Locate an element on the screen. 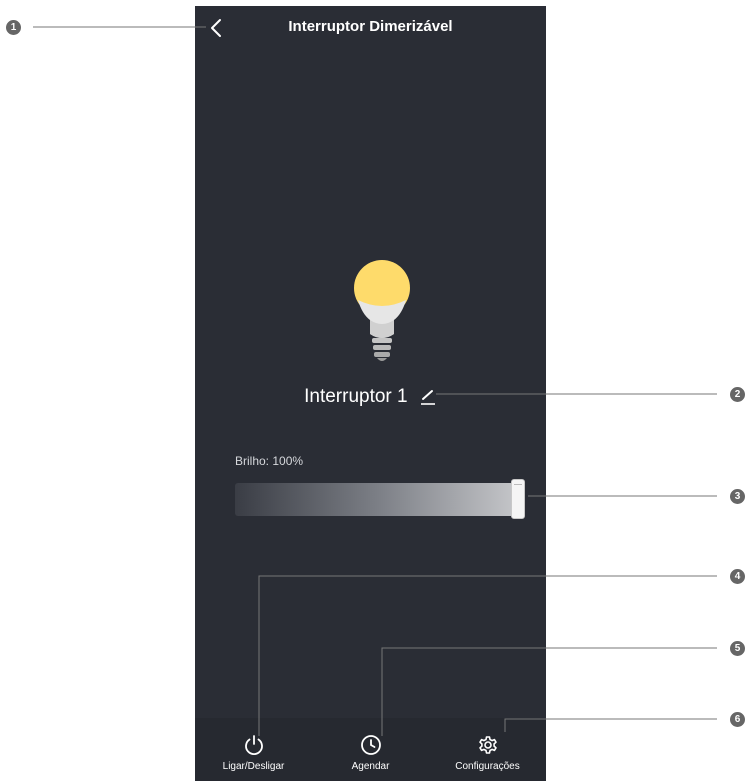 This screenshot has width=751, height=781. brightness-label: Brilho: 100% is located at coordinates (269, 461).